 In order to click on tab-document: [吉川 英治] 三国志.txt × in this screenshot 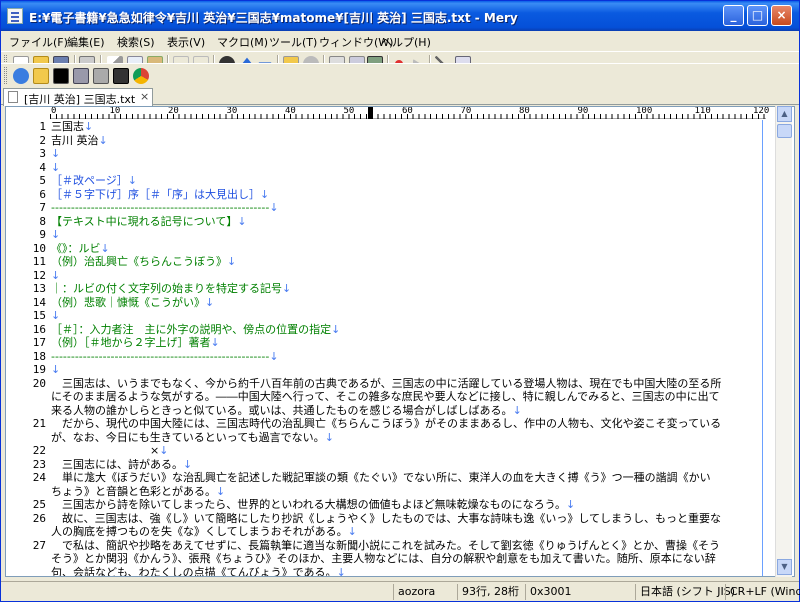, I will do `click(78, 97)`.